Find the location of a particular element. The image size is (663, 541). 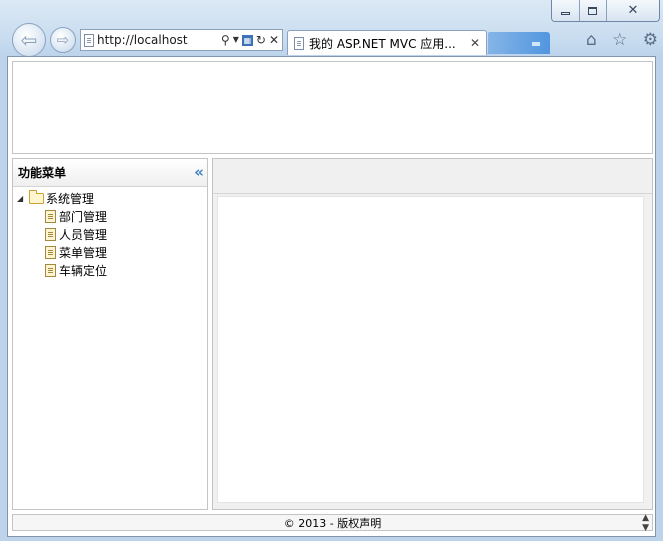

maximize-button is located at coordinates (593, 10).